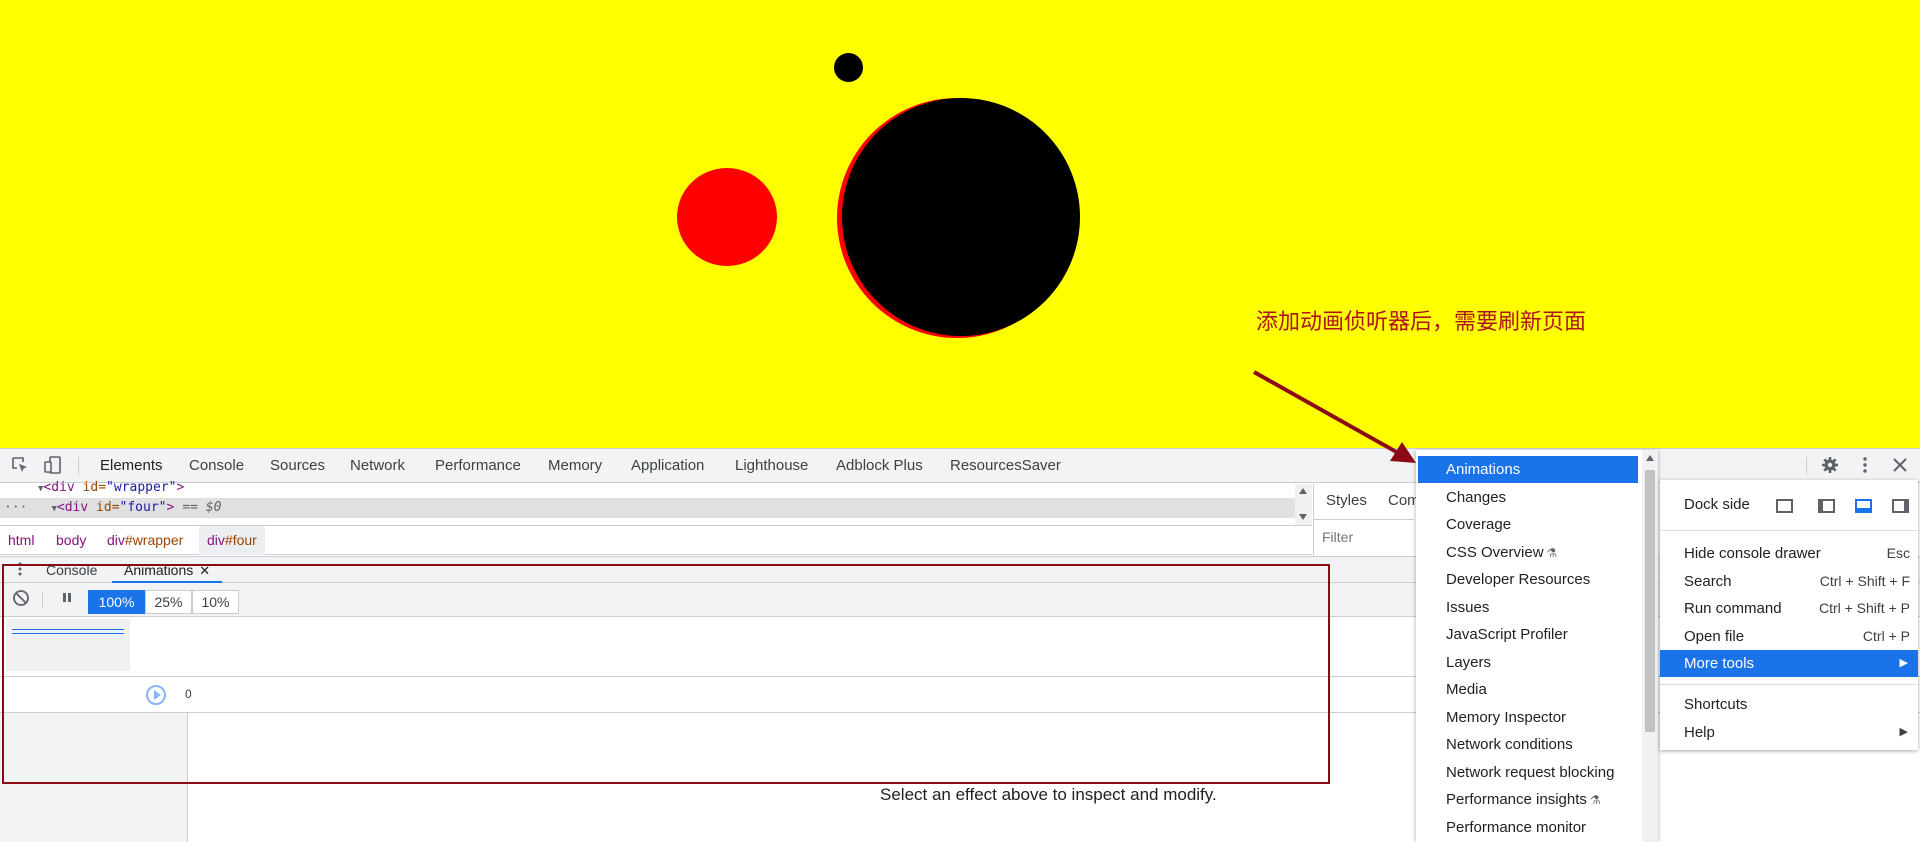 Image resolution: width=1920 pixels, height=842 pixels. What do you see at coordinates (1469, 662) in the screenshot?
I see `menu-item-label: Layers` at bounding box center [1469, 662].